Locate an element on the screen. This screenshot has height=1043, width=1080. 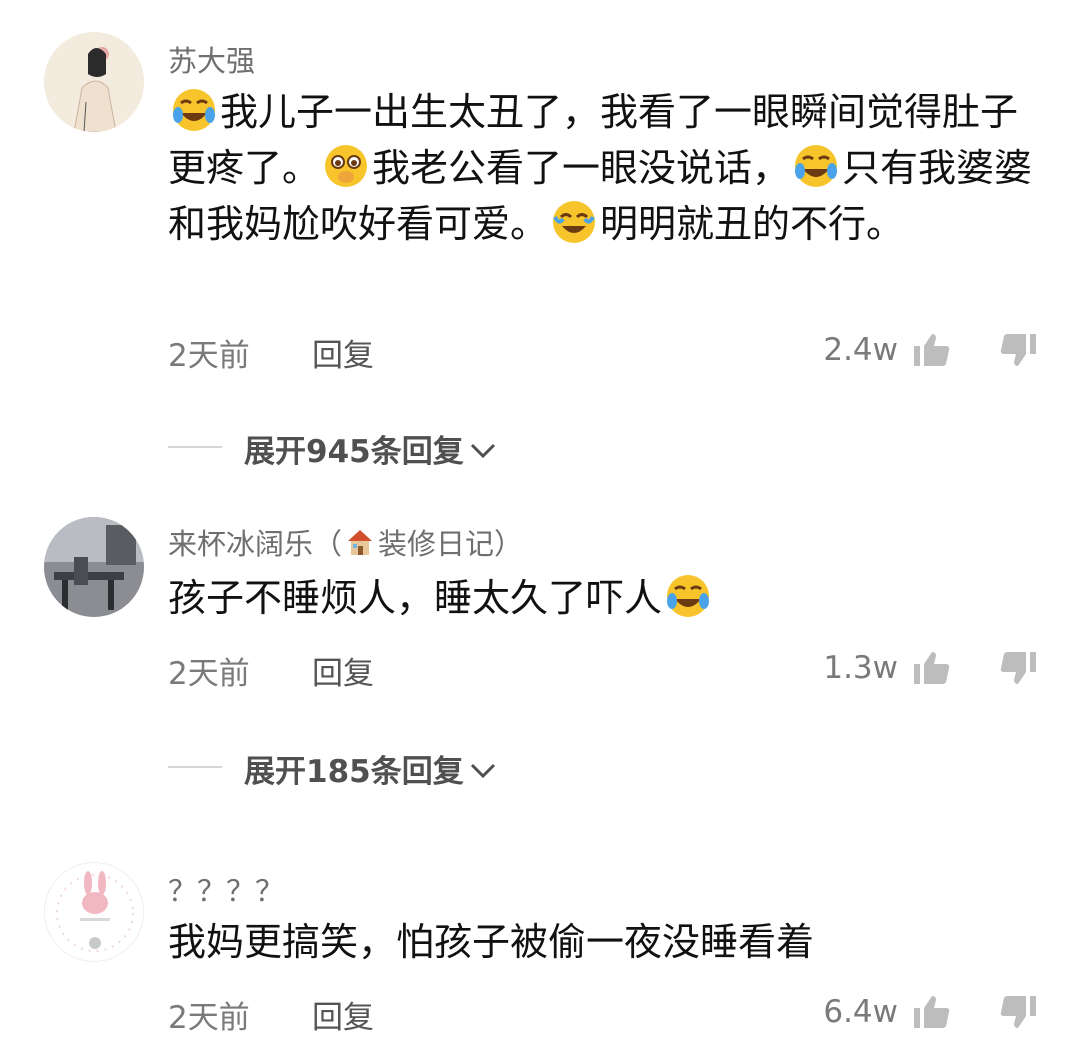
comment-meta: 2天前 回复 6.4w is located at coordinates (604, 1013).